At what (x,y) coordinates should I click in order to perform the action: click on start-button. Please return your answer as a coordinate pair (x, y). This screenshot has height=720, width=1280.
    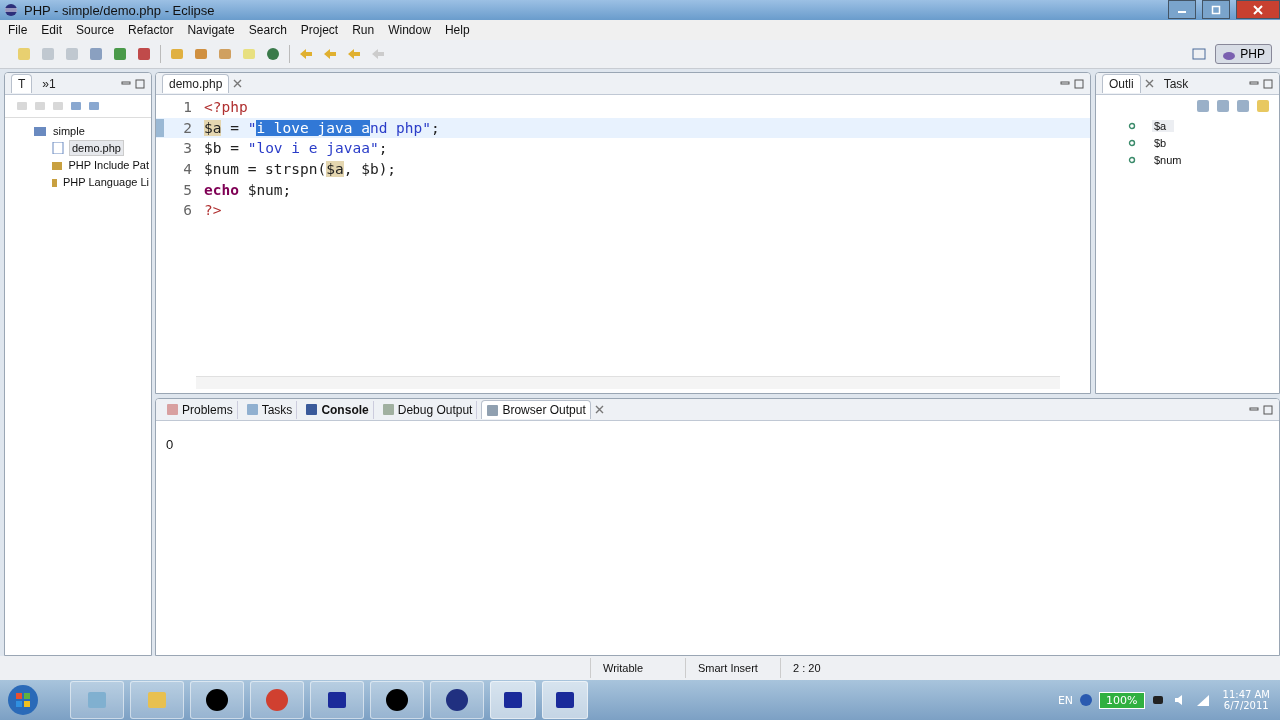
    Looking at the image, I should click on (23, 700).